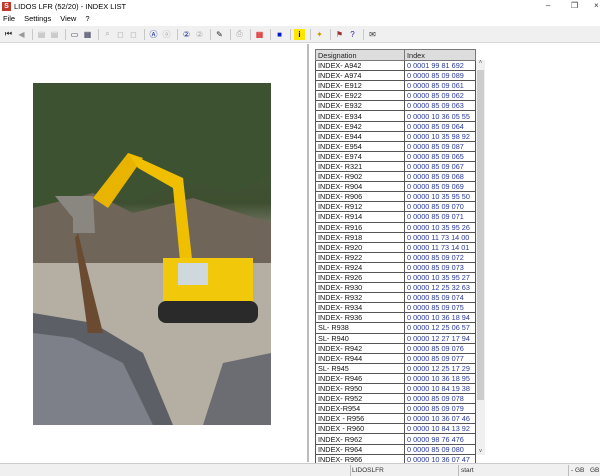 The image size is (600, 476). I want to click on index-cell: 0 0000 10 35 95 26, so click(440, 227).